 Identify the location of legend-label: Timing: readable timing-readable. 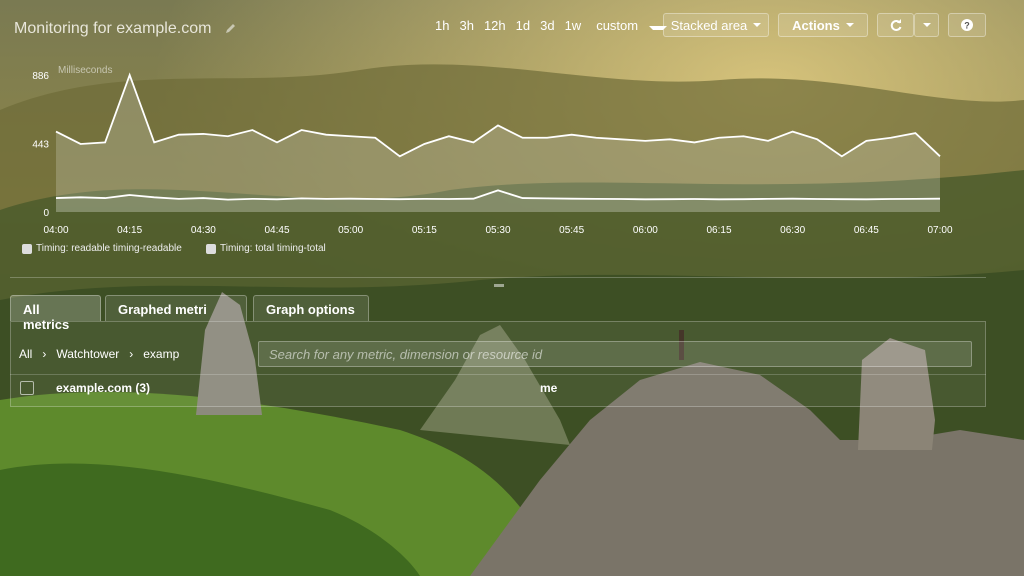
(109, 248).